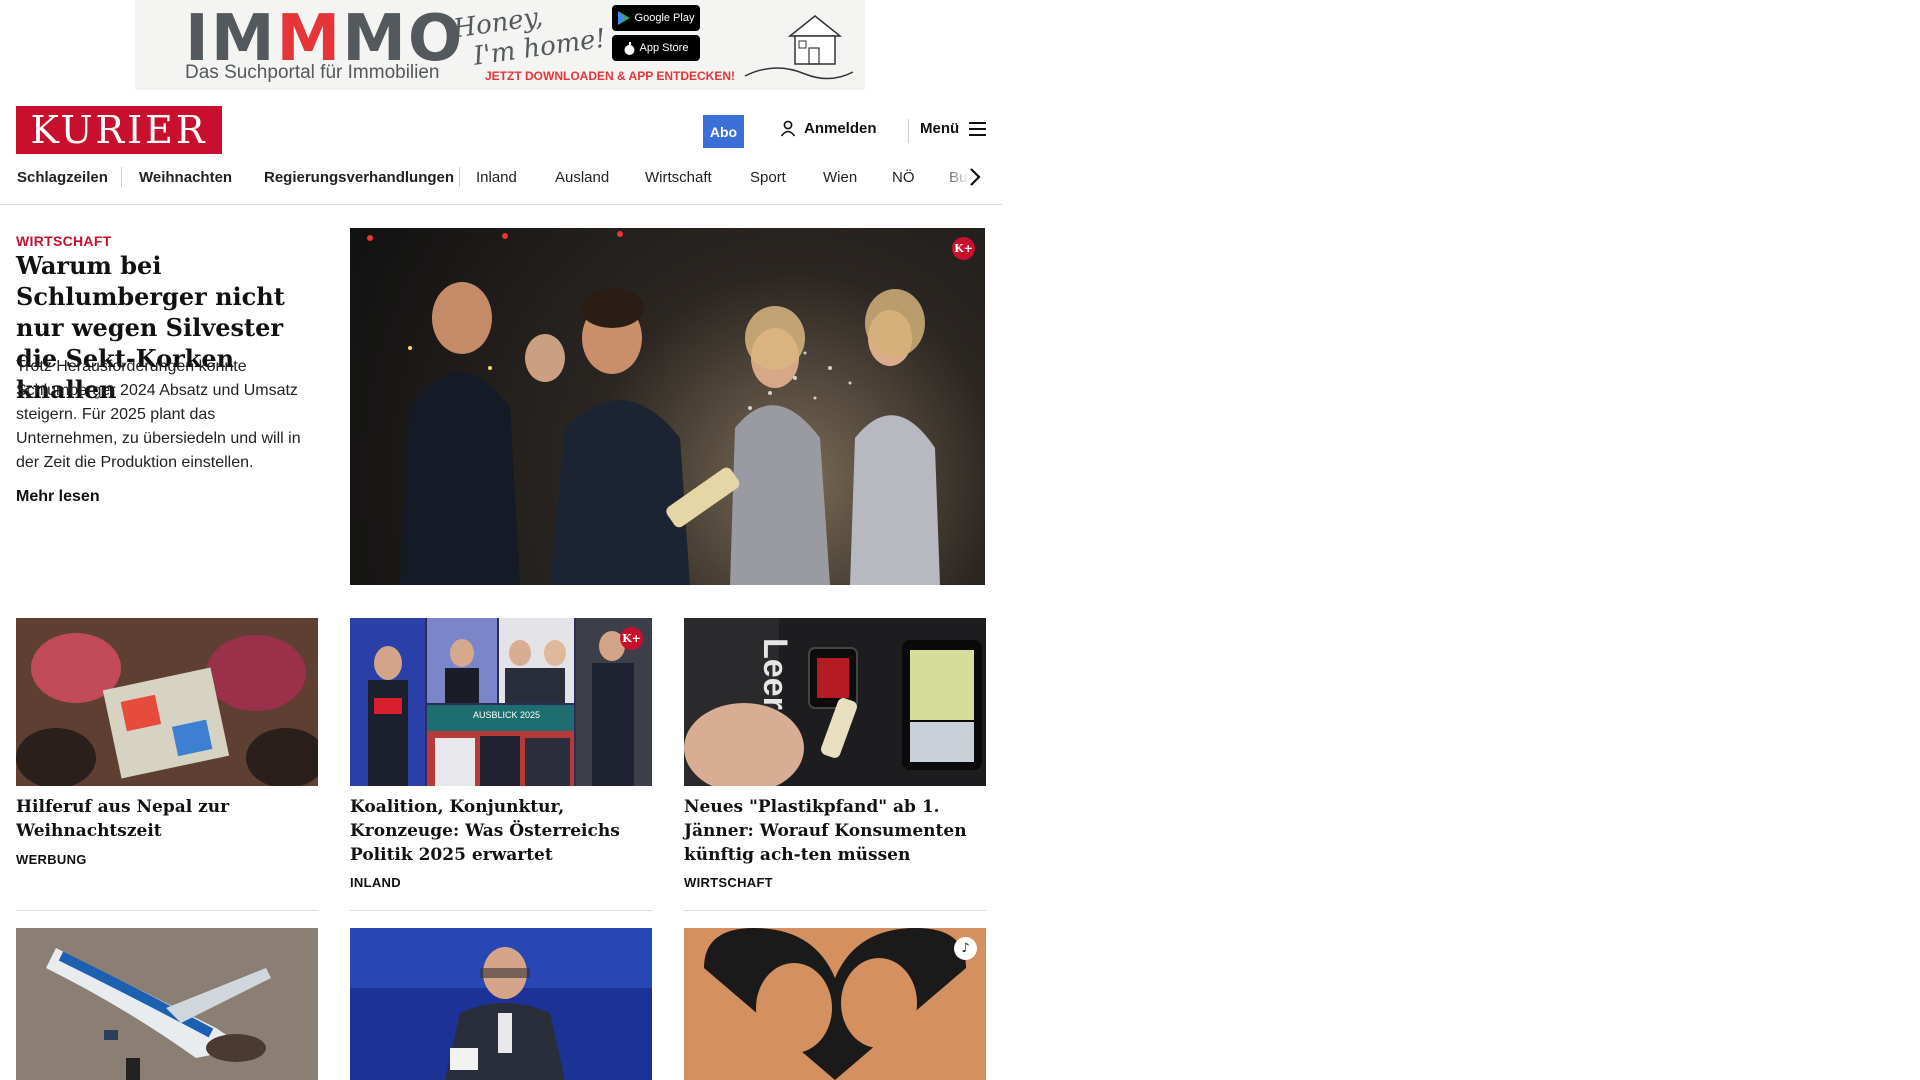  What do you see at coordinates (610, 76) in the screenshot?
I see `ad-cta: JETZT DOWNLOADEN & APP ENTDECKEN!` at bounding box center [610, 76].